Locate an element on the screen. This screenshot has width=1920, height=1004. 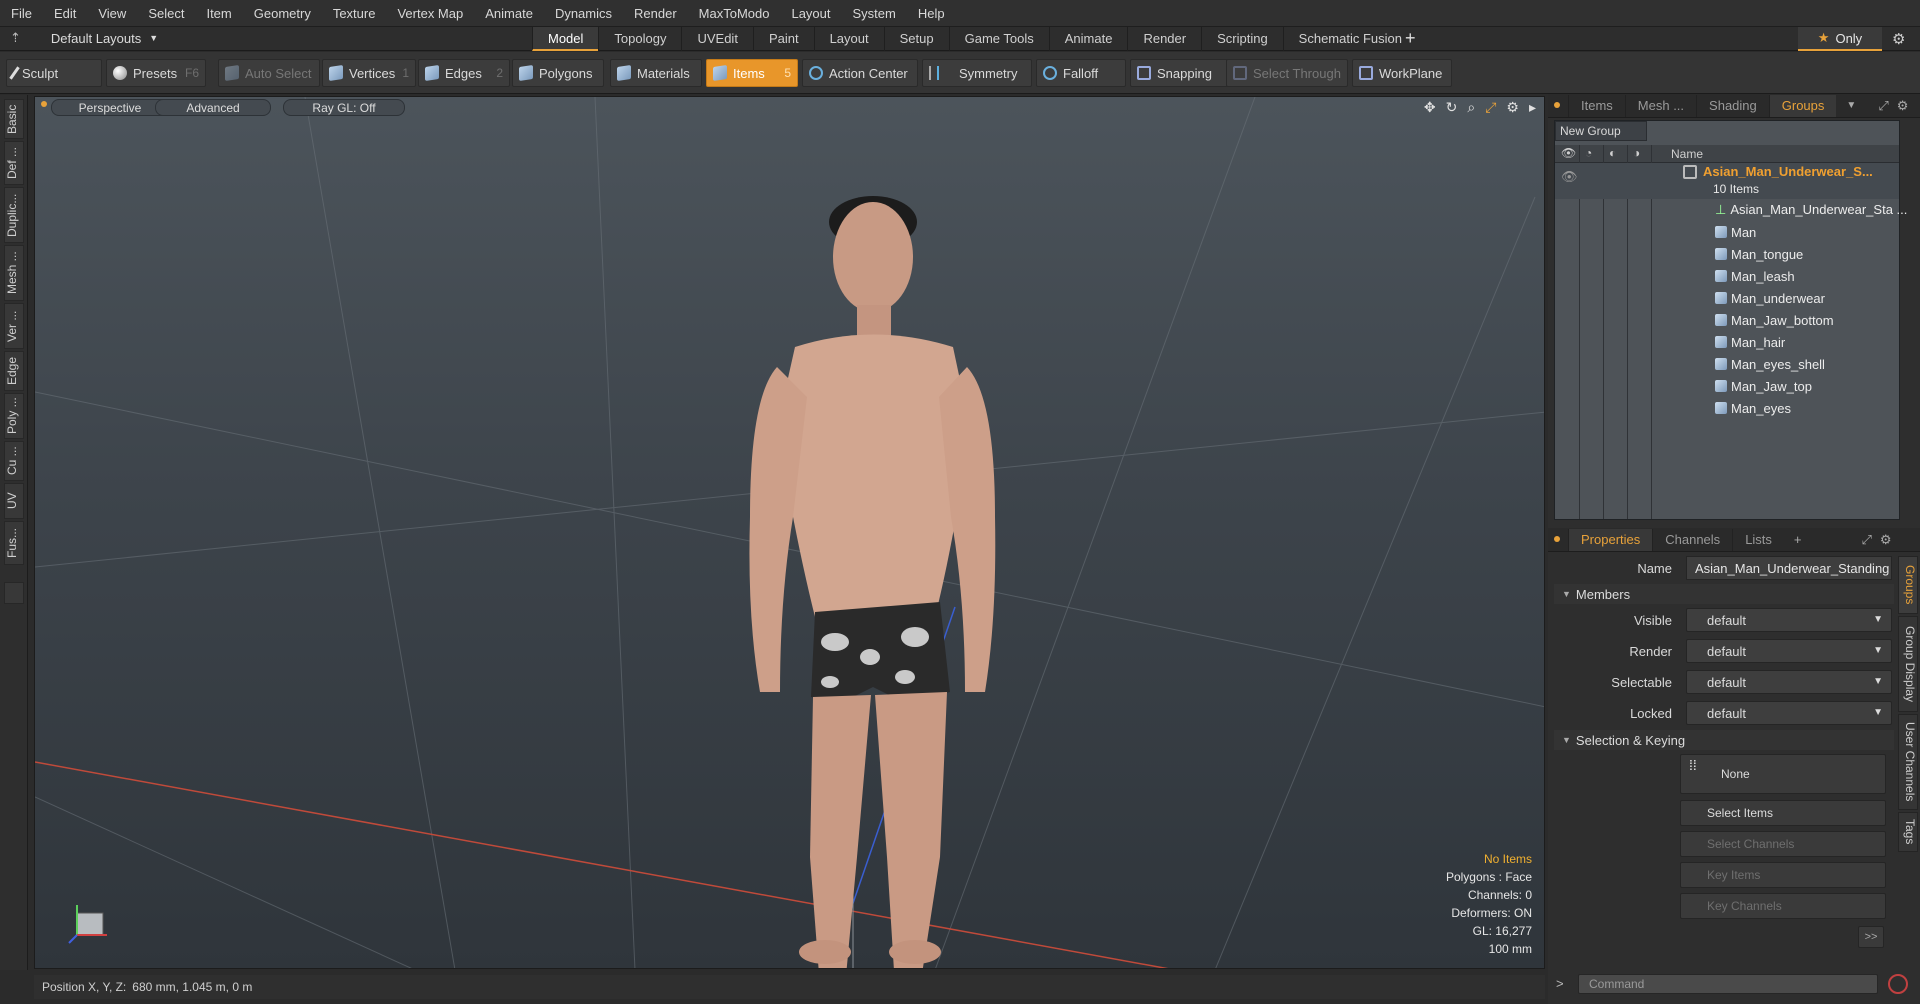
select-channels-button: Select Channels is located at coordinates (1783, 844).